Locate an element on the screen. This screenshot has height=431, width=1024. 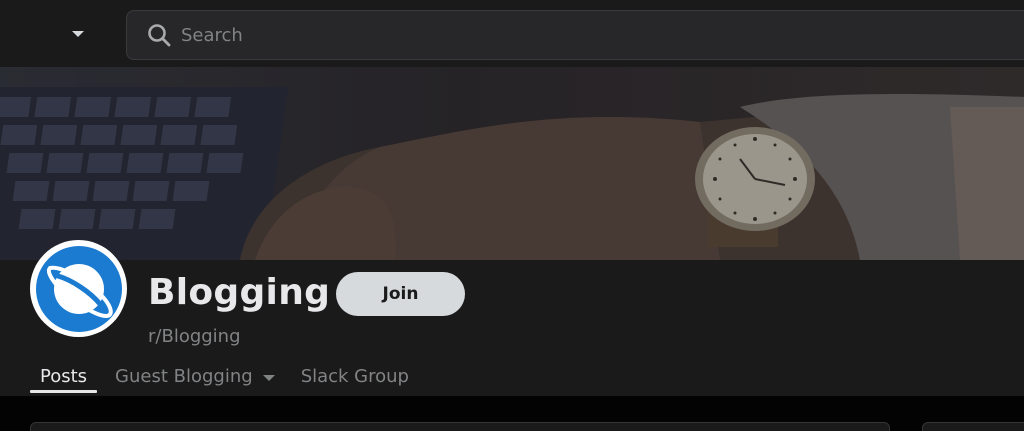
join-button: Join is located at coordinates (400, 294).